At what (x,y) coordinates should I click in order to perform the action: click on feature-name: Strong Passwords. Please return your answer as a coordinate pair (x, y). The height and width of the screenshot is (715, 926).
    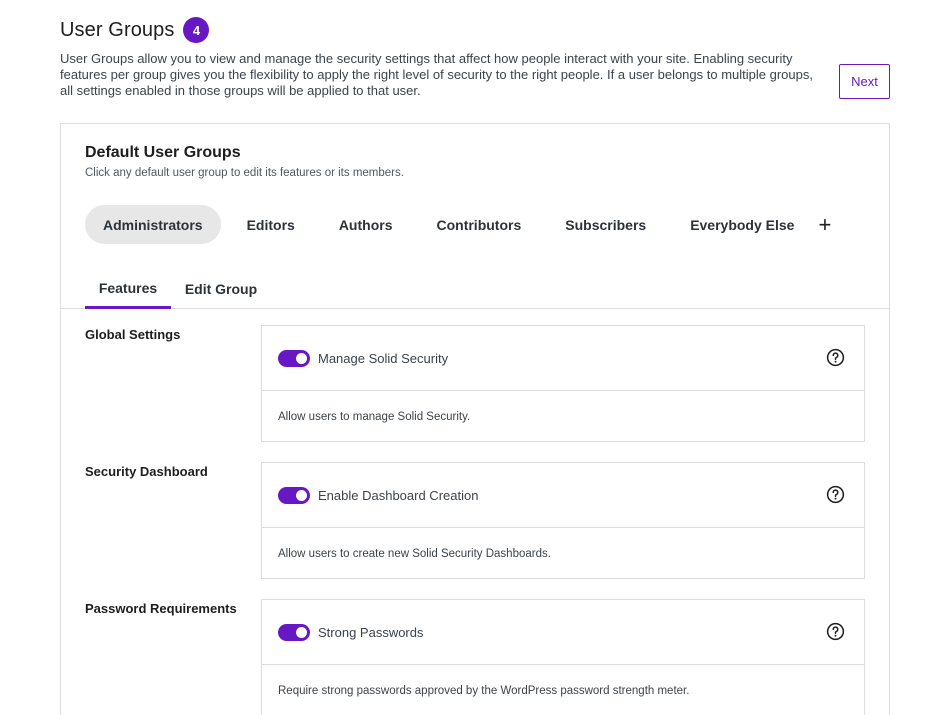
    Looking at the image, I should click on (371, 632).